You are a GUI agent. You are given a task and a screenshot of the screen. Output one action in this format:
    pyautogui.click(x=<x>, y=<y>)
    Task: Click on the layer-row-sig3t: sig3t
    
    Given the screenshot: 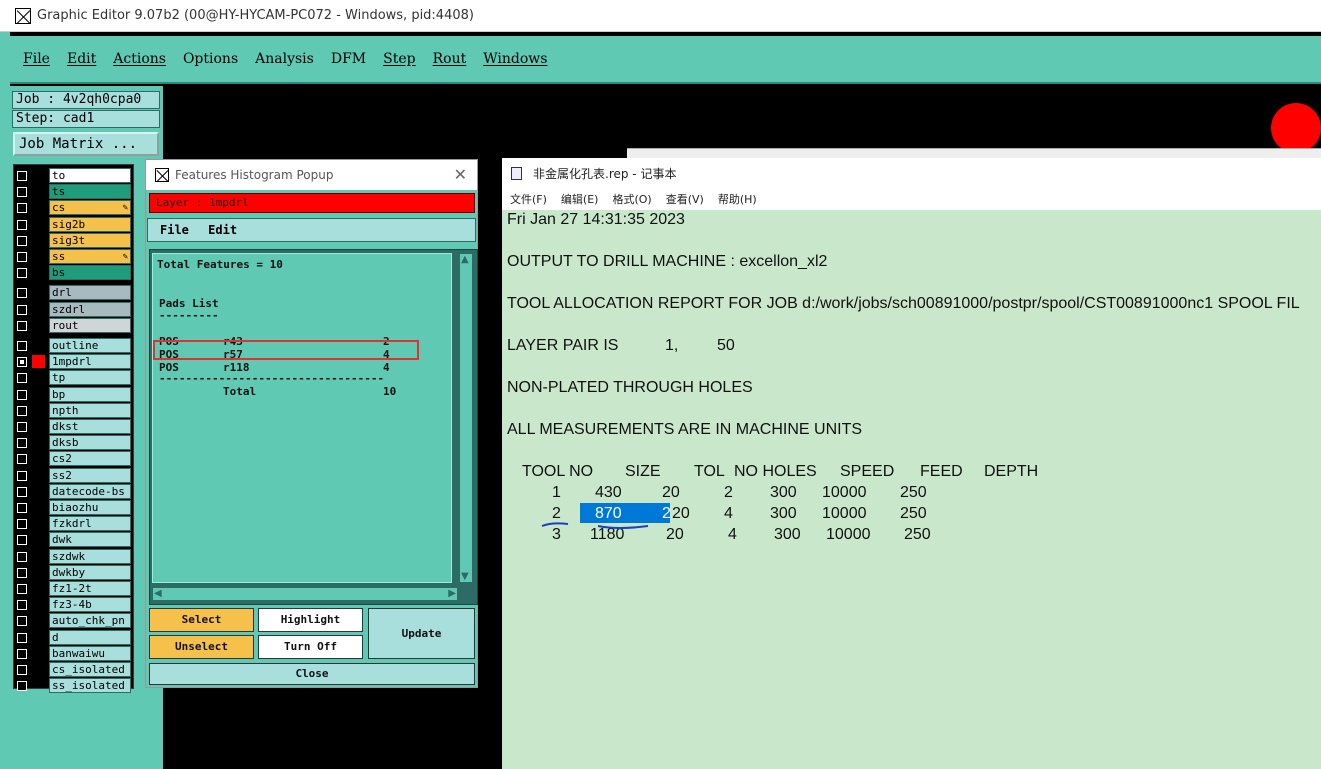 What is the action you would take?
    pyautogui.click(x=74, y=240)
    